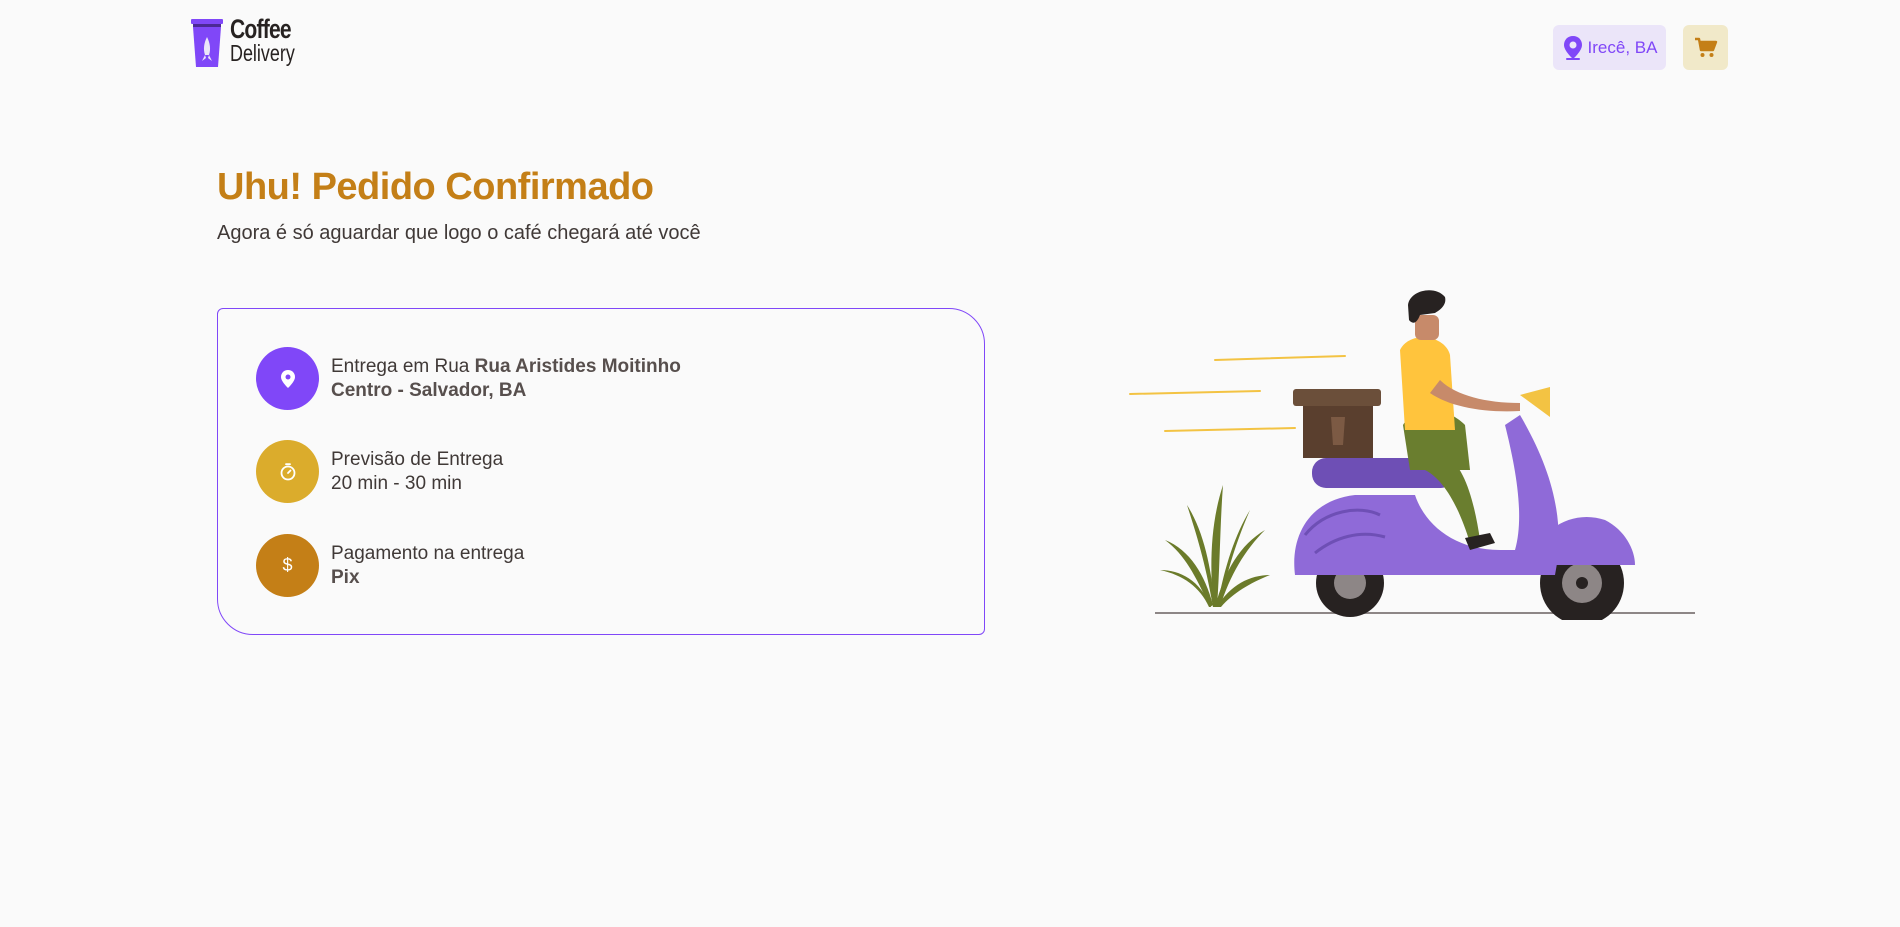  Describe the element at coordinates (261, 29) in the screenshot. I see `logo-text-line1: Coffee` at that location.